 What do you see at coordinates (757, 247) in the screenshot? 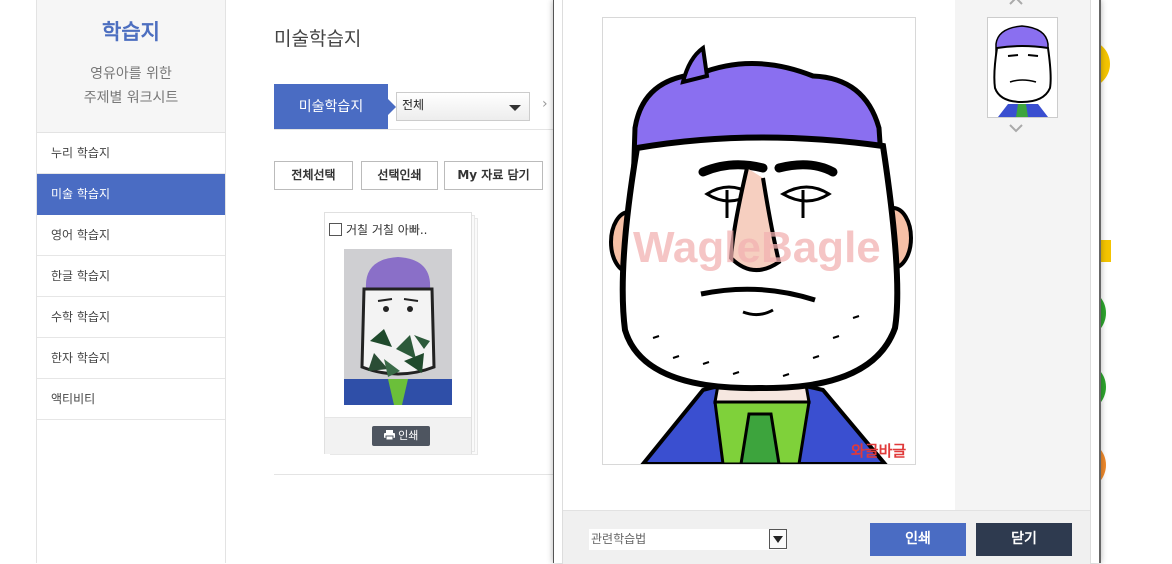
I see `svg-text: WagleBagle` at bounding box center [757, 247].